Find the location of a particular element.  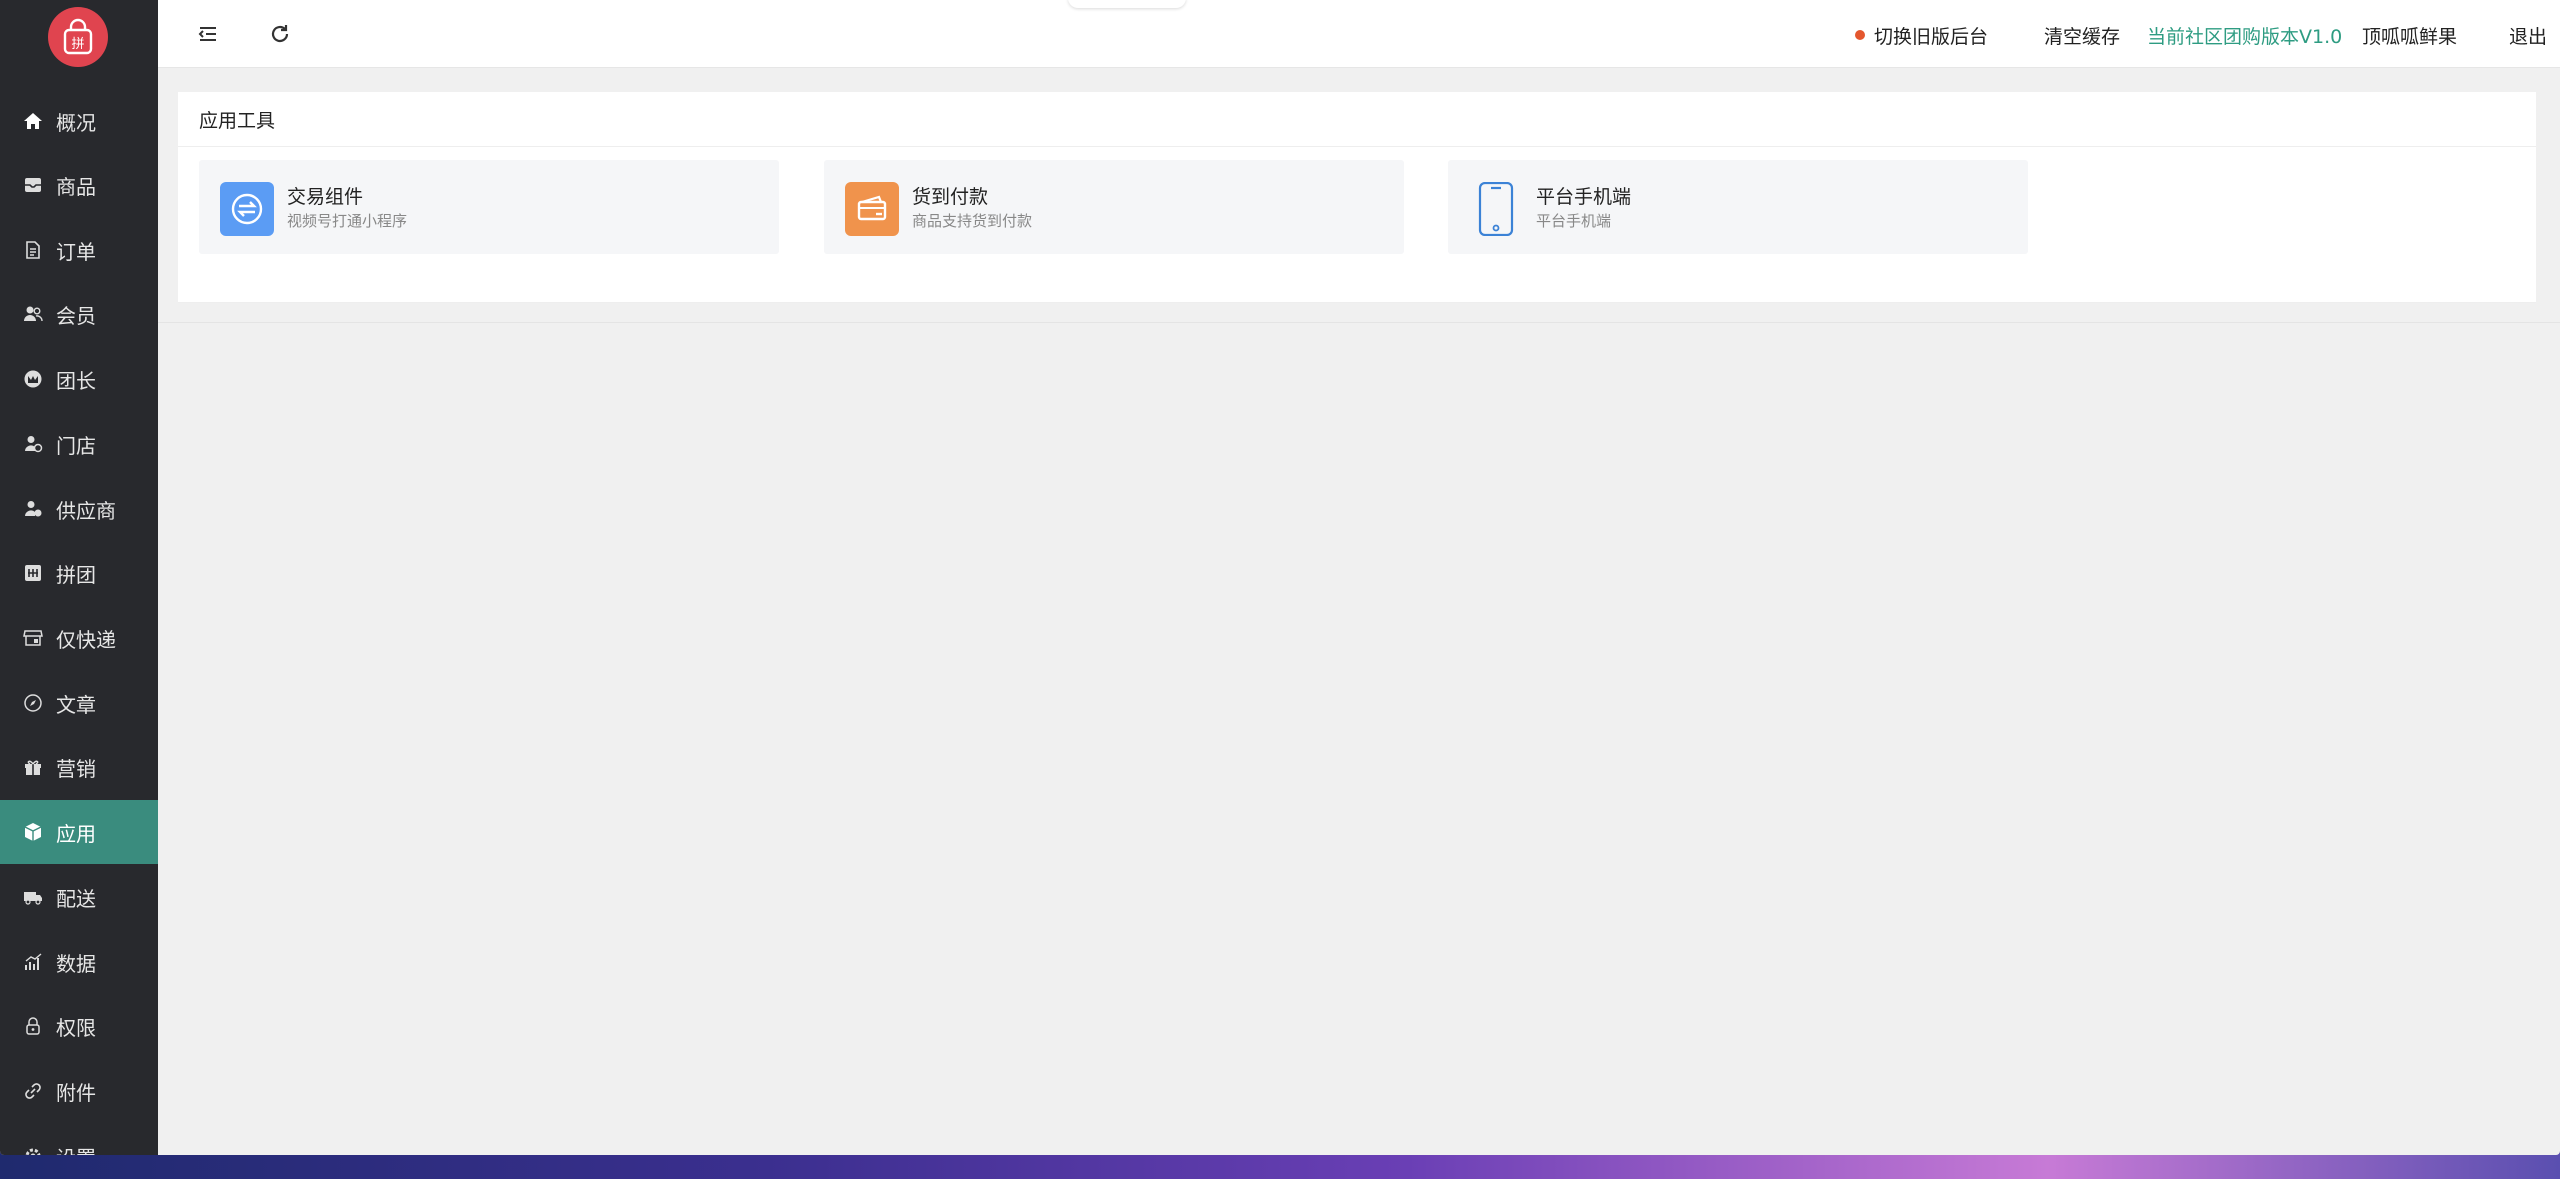

sidebar-item-delivery: 配送 is located at coordinates (79, 897).